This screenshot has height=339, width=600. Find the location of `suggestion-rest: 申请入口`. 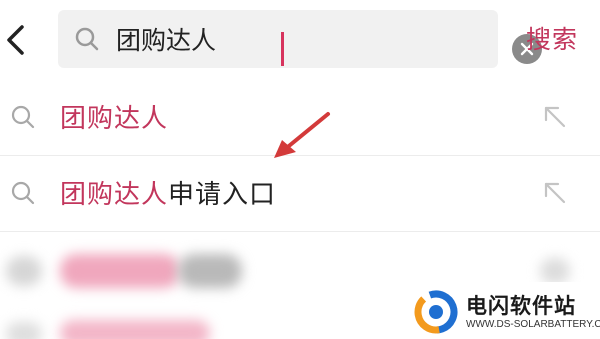

suggestion-rest: 申请入口 is located at coordinates (222, 195).